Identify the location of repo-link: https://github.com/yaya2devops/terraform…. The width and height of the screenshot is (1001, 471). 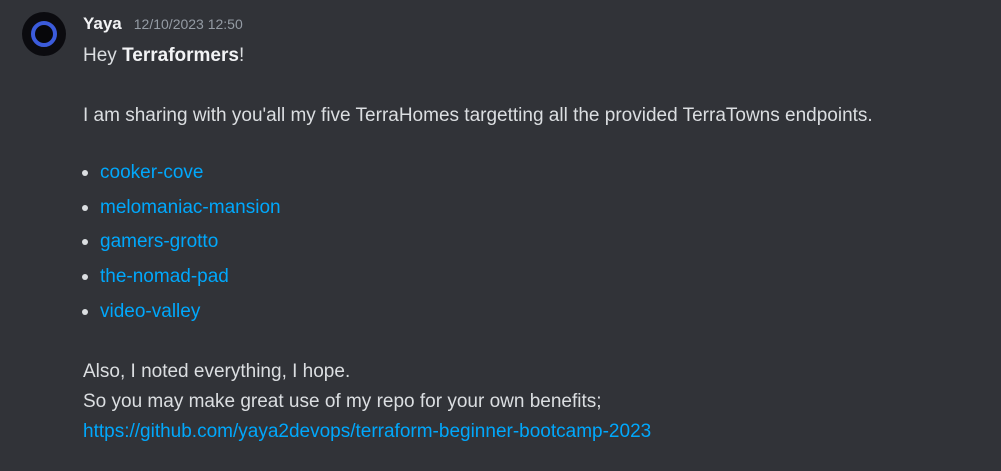
(533, 432).